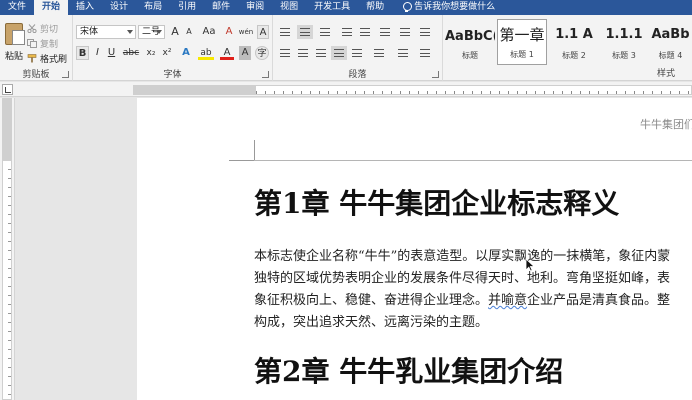 This screenshot has height=400, width=692. I want to click on format-painter-button: 格式刷, so click(47, 58).